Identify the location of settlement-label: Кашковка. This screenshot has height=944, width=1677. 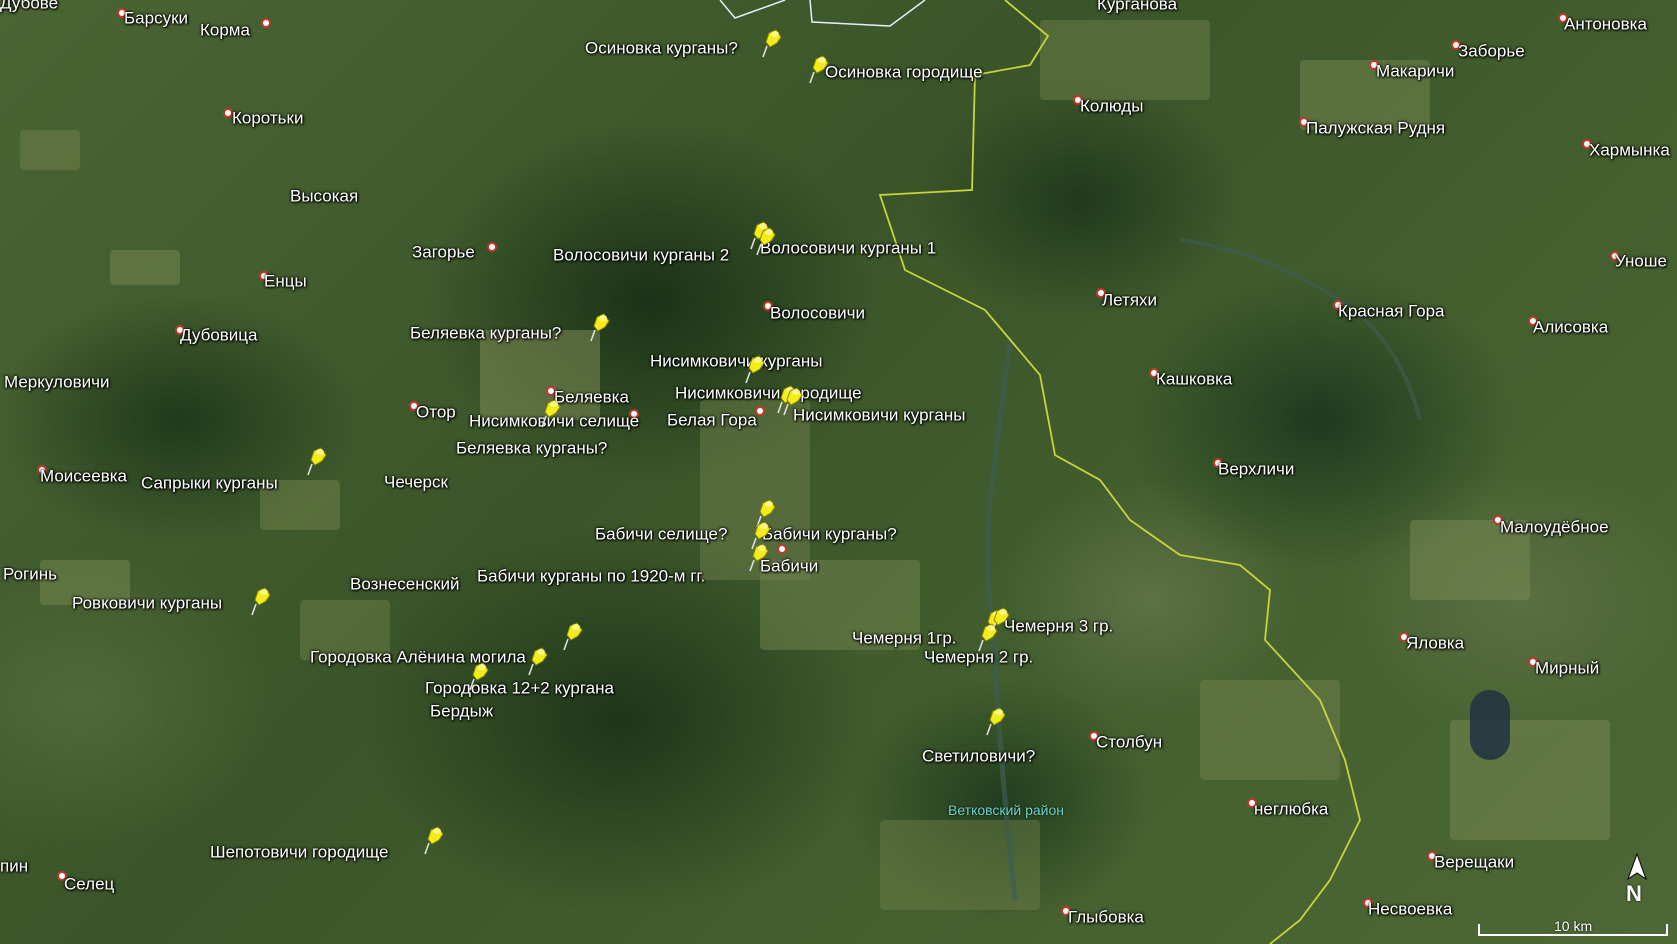
(1194, 379).